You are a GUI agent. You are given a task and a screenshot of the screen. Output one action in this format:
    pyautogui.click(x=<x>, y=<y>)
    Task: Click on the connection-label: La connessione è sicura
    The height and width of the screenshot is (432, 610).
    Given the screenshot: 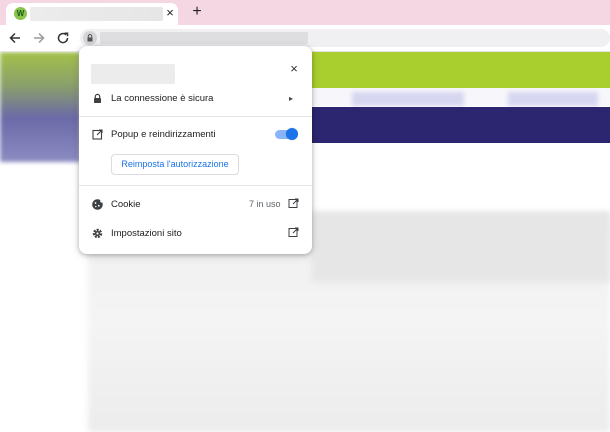 What is the action you would take?
    pyautogui.click(x=162, y=98)
    